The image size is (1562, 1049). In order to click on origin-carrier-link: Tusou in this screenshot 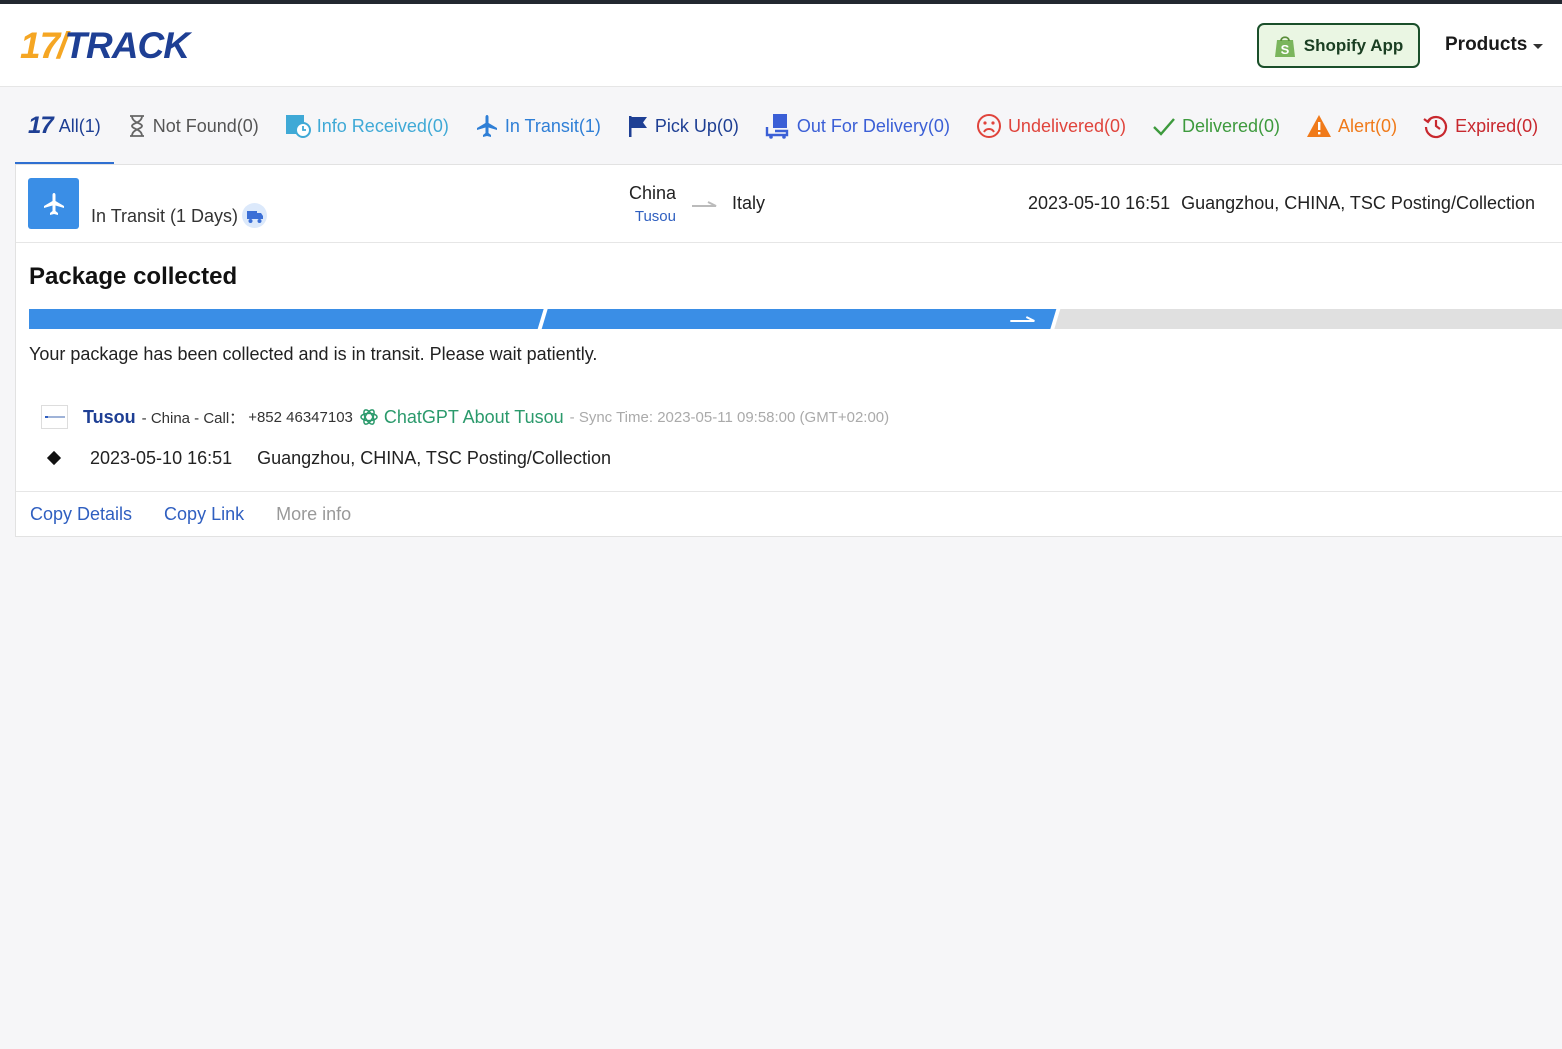, I will do `click(644, 216)`.